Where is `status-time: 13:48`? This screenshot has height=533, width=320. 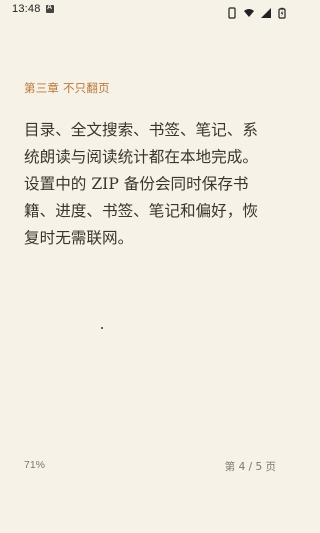 status-time: 13:48 is located at coordinates (26, 9).